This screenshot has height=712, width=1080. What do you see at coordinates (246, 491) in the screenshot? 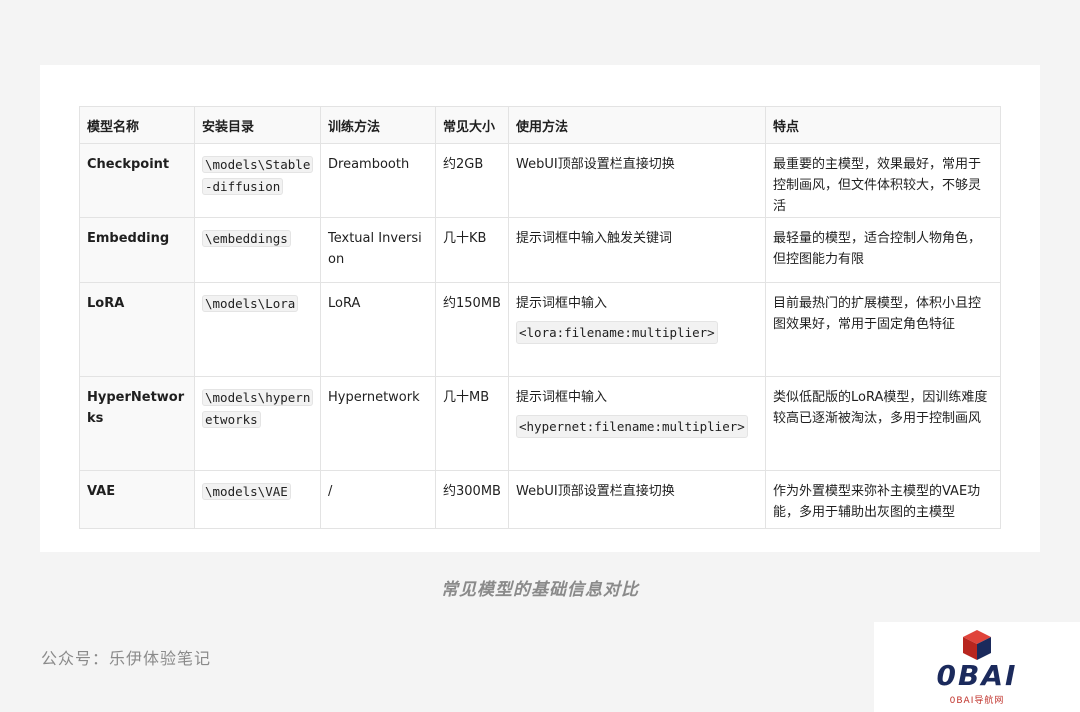
I see `dir-code: \models\VAE` at bounding box center [246, 491].